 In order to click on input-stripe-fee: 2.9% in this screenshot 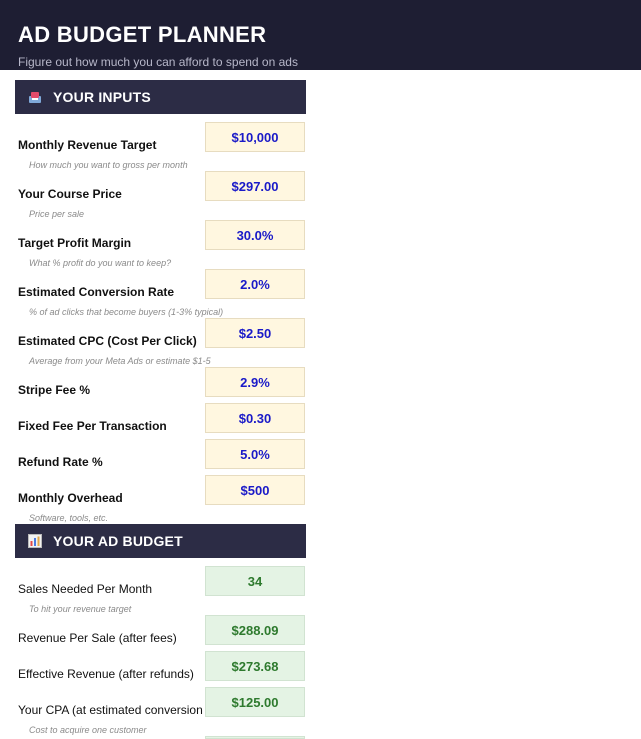, I will do `click(255, 382)`.